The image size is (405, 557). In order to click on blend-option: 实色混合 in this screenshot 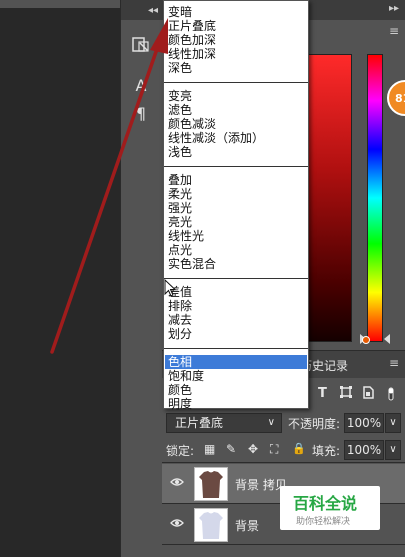, I will do `click(192, 264)`.